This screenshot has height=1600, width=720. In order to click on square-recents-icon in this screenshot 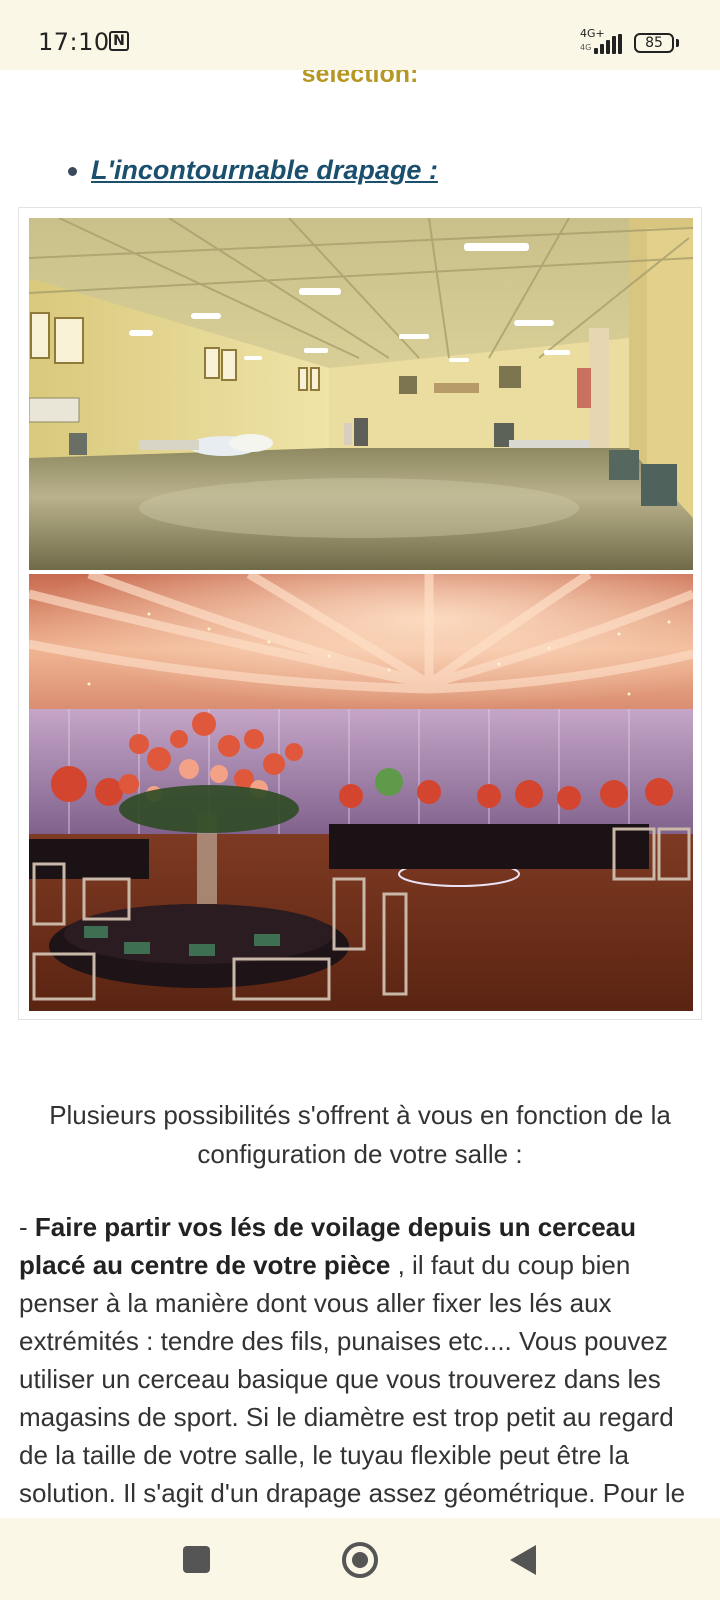, I will do `click(196, 1559)`.